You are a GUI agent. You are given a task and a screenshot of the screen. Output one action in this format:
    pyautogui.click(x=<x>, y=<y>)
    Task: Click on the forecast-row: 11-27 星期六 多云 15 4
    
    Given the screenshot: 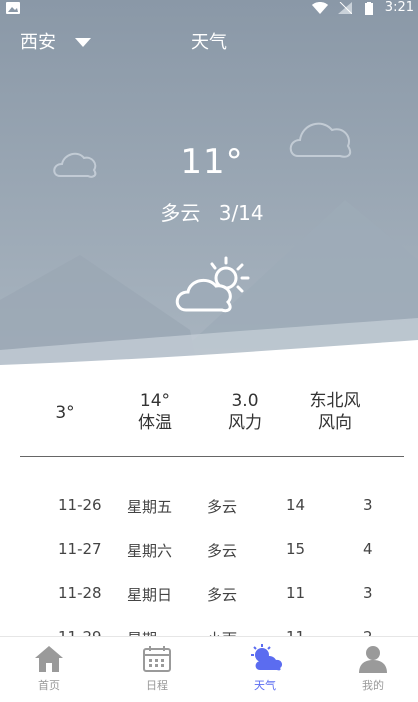 What is the action you would take?
    pyautogui.click(x=209, y=554)
    